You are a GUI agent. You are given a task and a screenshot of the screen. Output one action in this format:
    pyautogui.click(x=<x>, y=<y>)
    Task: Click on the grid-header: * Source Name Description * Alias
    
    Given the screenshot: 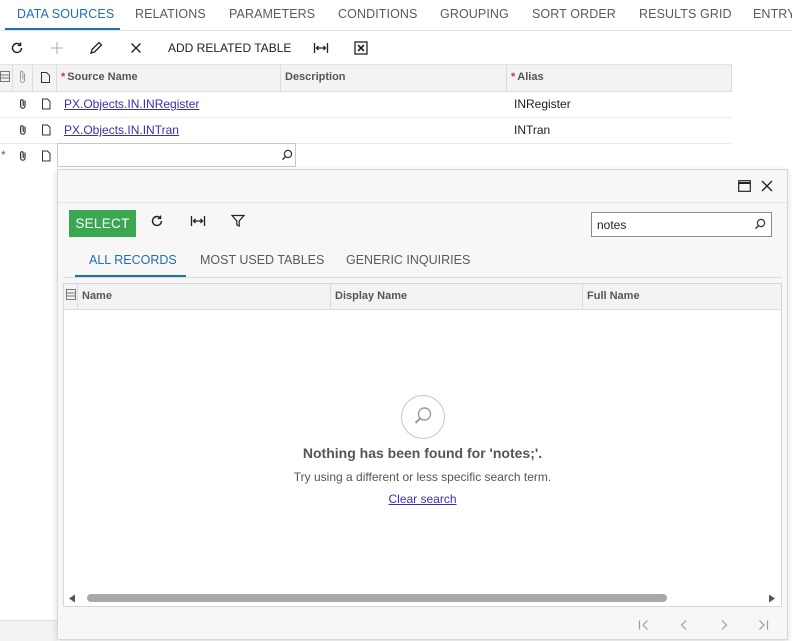 What is the action you would take?
    pyautogui.click(x=366, y=78)
    